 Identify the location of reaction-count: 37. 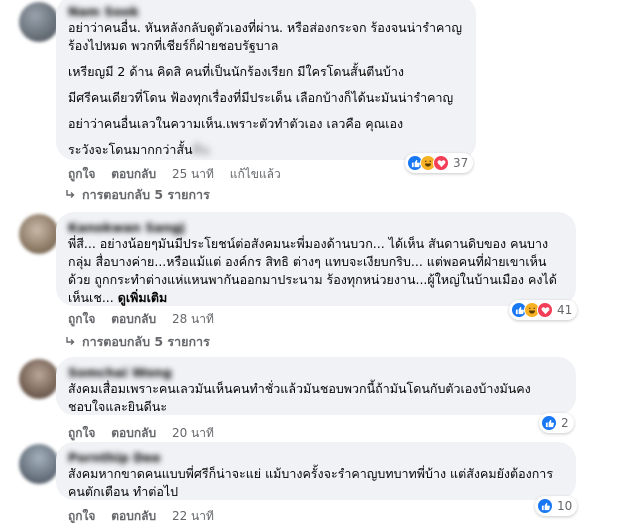
(461, 163).